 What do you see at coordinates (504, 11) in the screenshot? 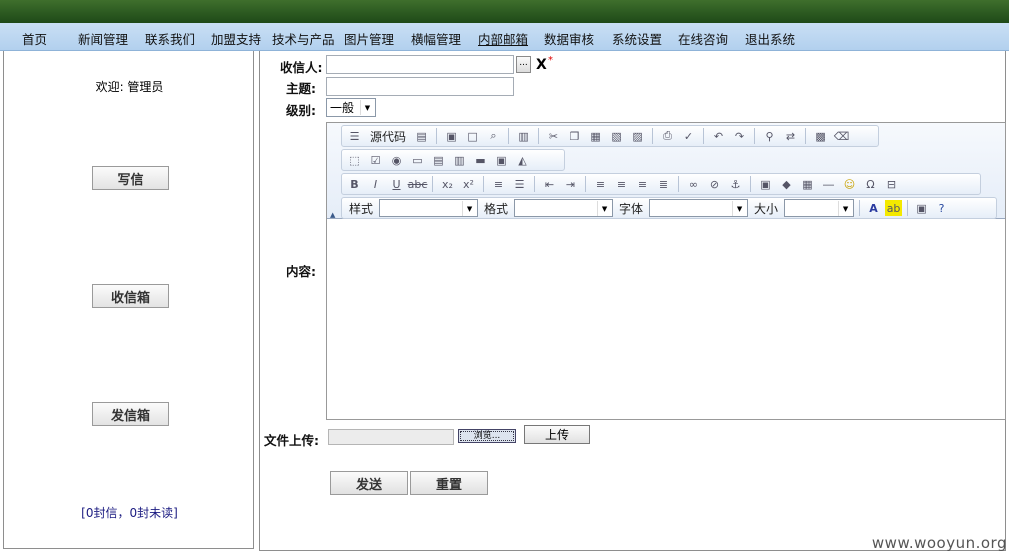
I see `header-banner` at bounding box center [504, 11].